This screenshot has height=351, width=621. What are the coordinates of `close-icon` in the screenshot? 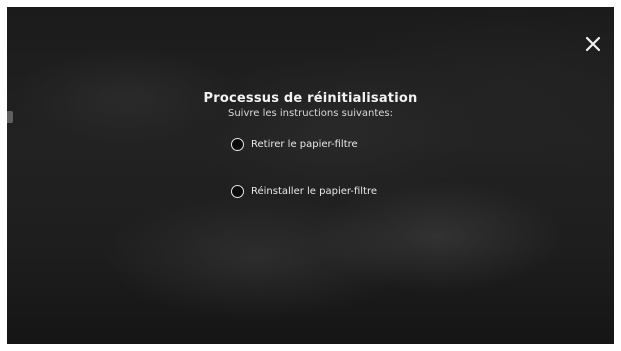 It's located at (593, 44).